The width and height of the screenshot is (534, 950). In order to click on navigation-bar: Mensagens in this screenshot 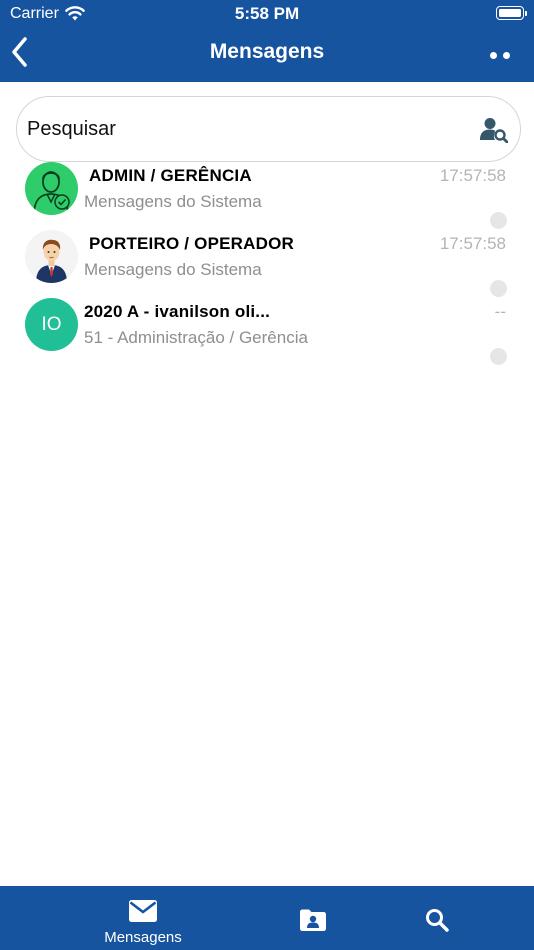, I will do `click(267, 55)`.